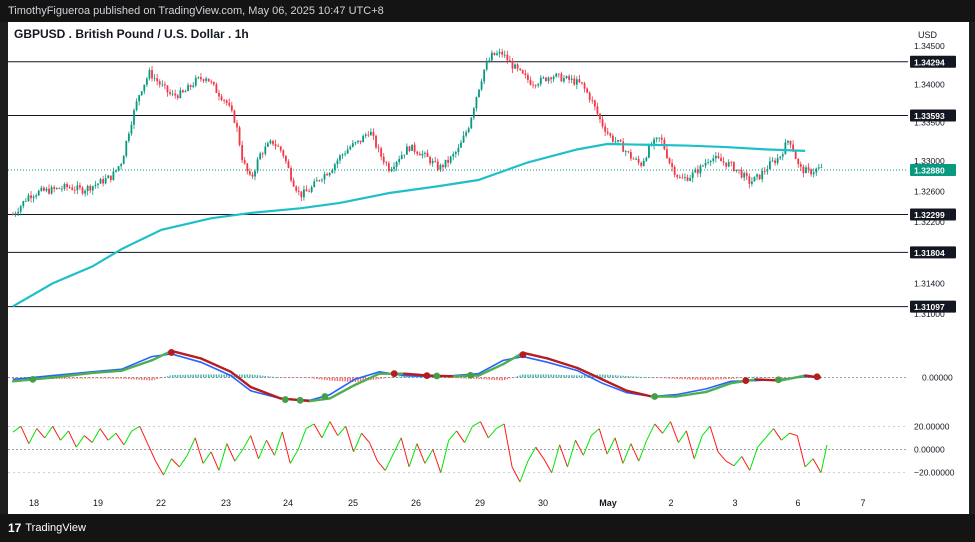 The width and height of the screenshot is (975, 542). What do you see at coordinates (862, 503) in the screenshot?
I see `time-tick-label: 7` at bounding box center [862, 503].